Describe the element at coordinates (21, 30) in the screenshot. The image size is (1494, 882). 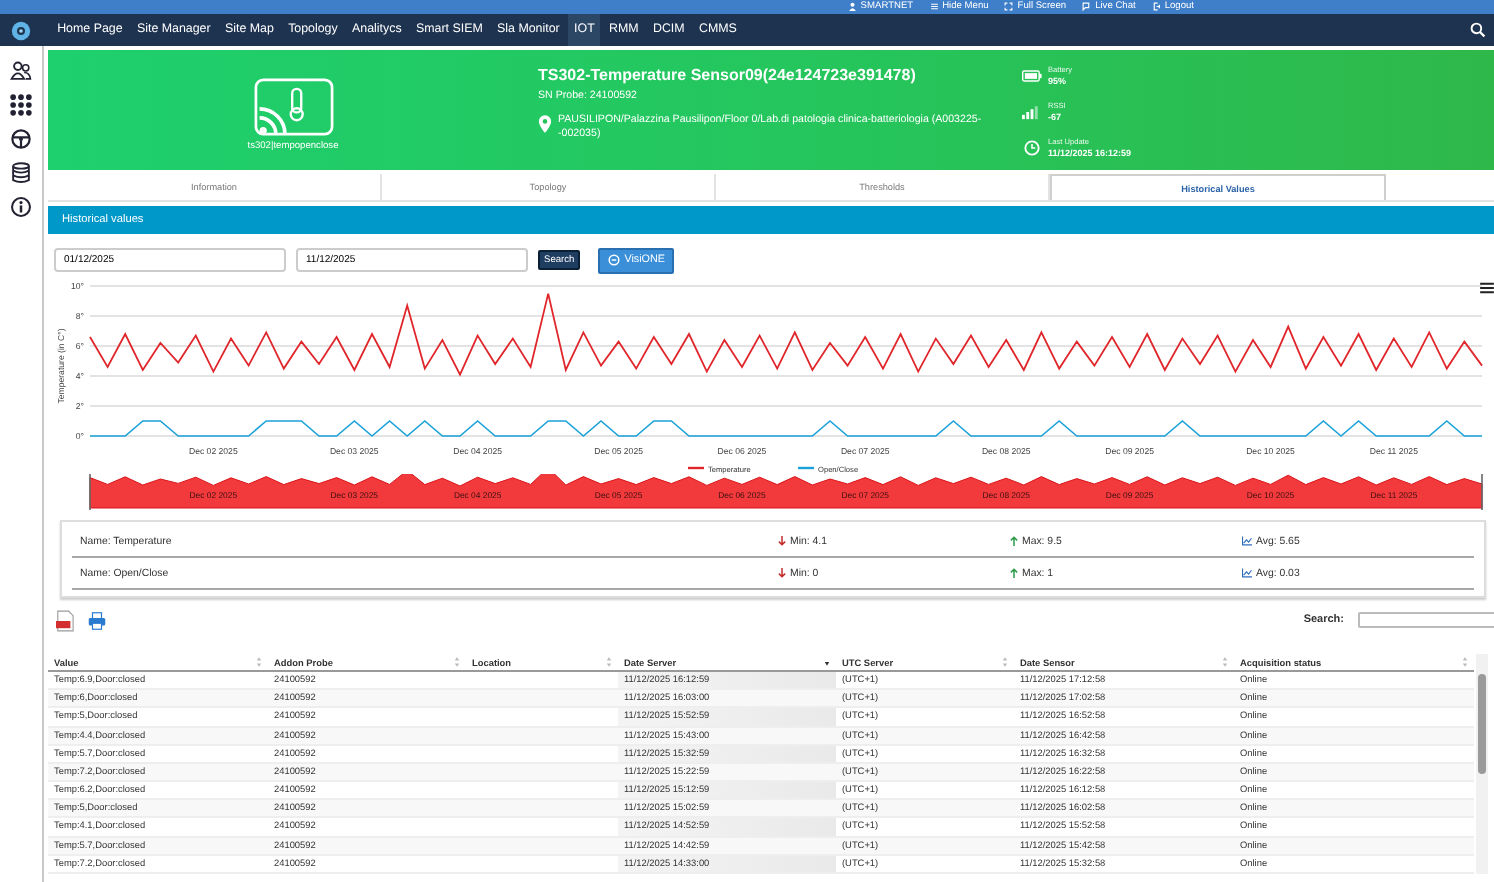
I see `logo-icon` at that location.